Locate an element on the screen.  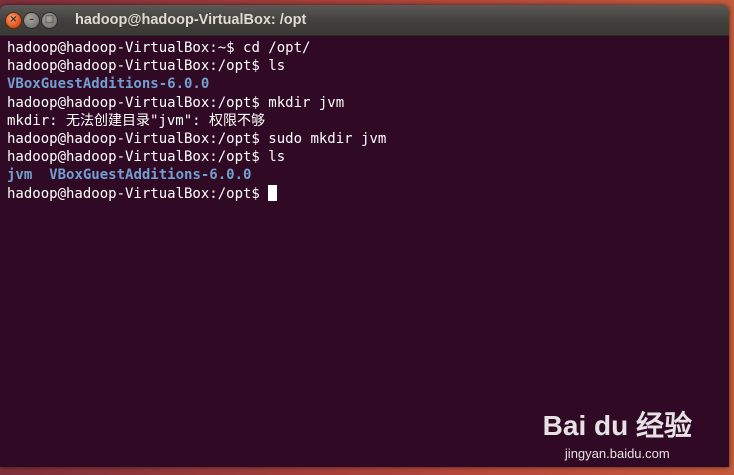
prompt: hadoop@hadoop-VirtualBox:~$ is located at coordinates (125, 48).